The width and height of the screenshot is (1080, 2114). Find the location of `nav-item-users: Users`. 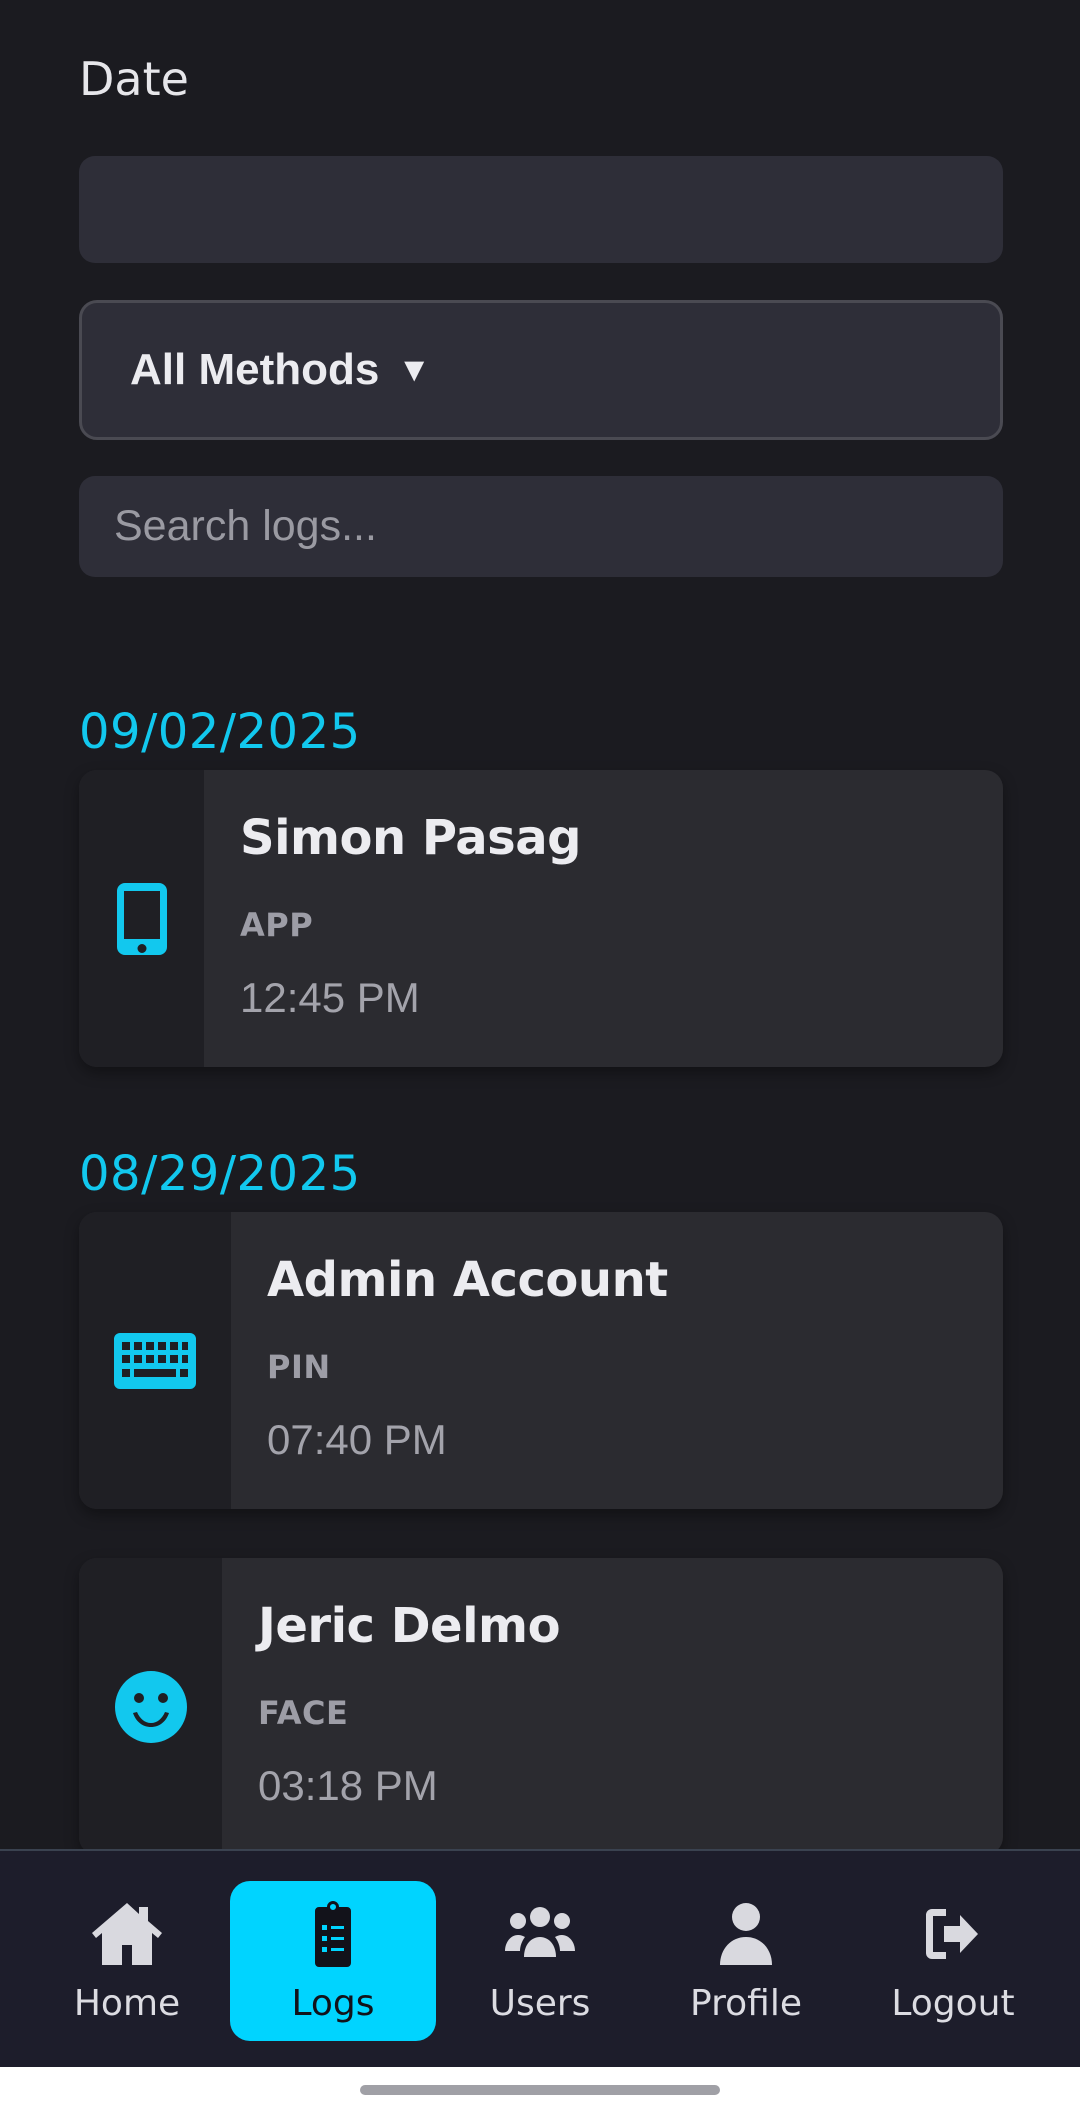

nav-item-users: Users is located at coordinates (540, 1961).